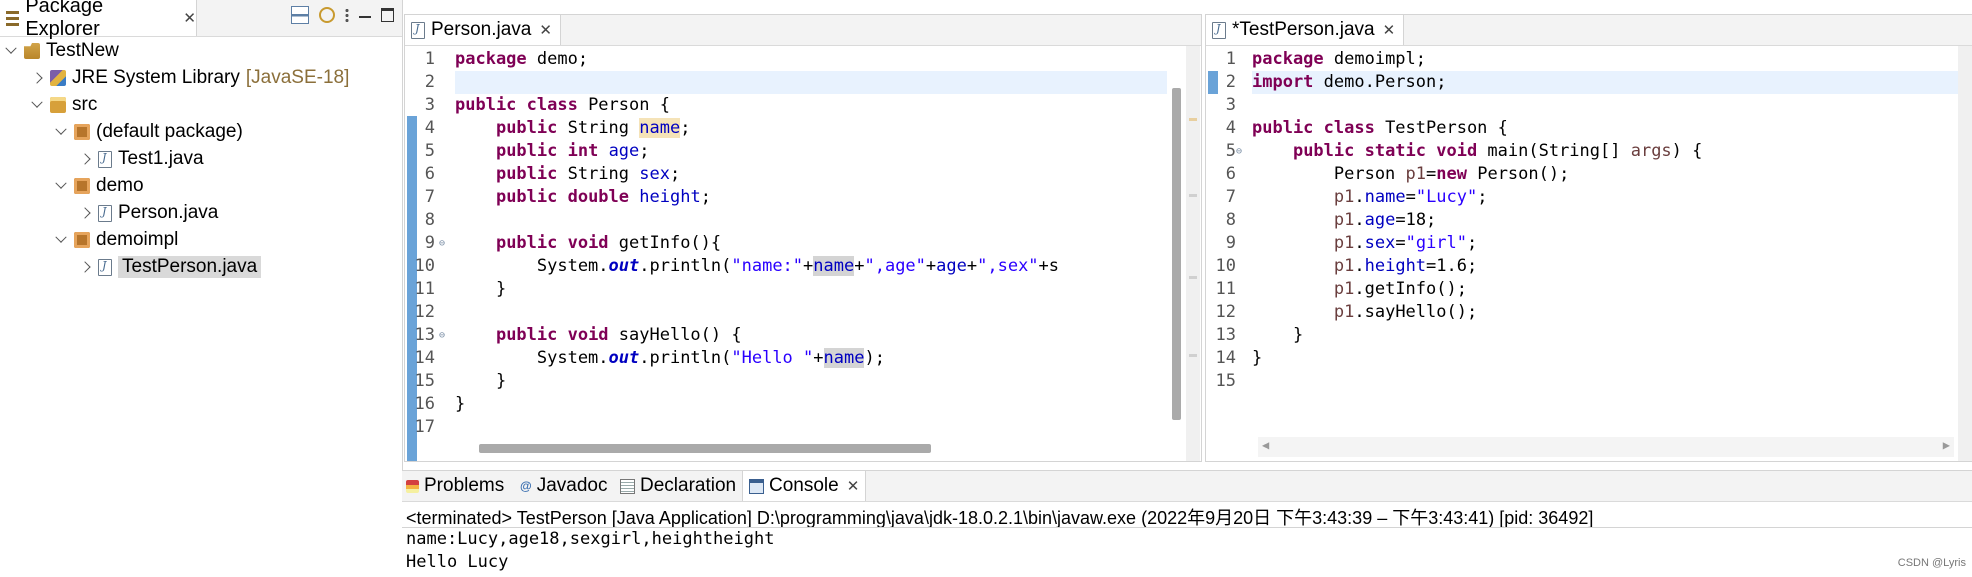 This screenshot has height=577, width=1972. What do you see at coordinates (1351, 243) in the screenshot?
I see `code-line: 9 p1.sex="girl";` at bounding box center [1351, 243].